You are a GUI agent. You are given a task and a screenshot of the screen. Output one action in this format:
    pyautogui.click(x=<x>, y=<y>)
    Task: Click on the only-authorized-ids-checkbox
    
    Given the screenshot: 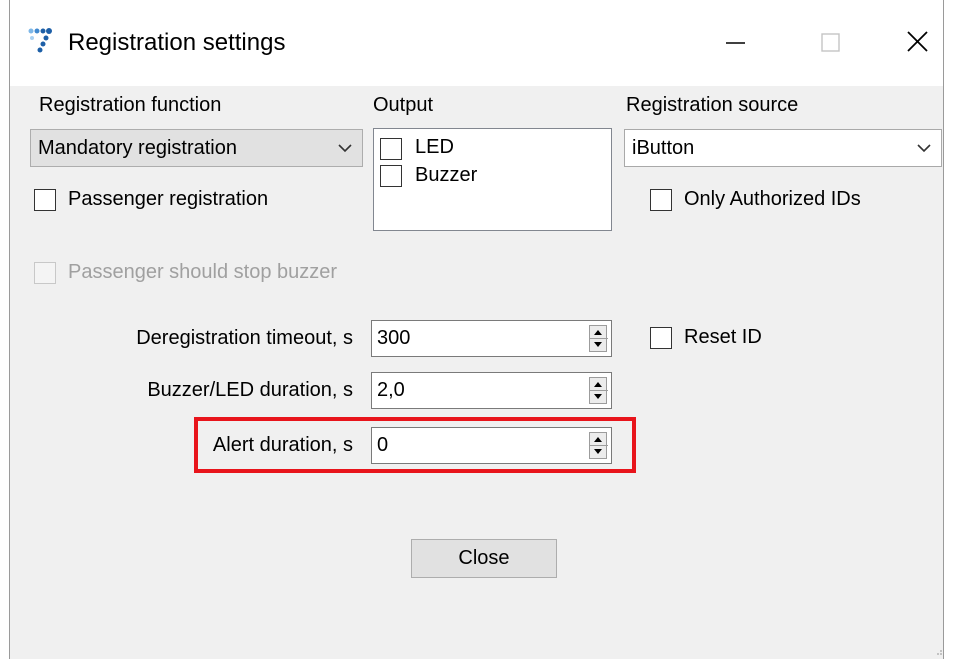 What is the action you would take?
    pyautogui.click(x=661, y=200)
    